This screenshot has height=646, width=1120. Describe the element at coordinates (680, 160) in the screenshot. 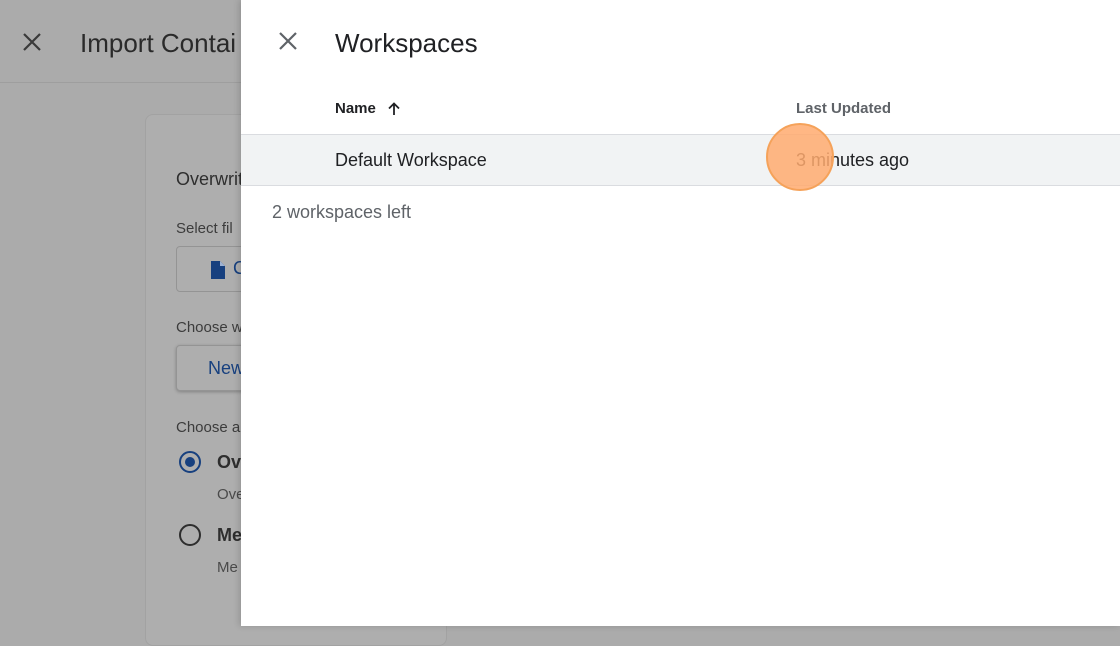

I see `table-row: Default Workspace 3 minutes ago` at that location.